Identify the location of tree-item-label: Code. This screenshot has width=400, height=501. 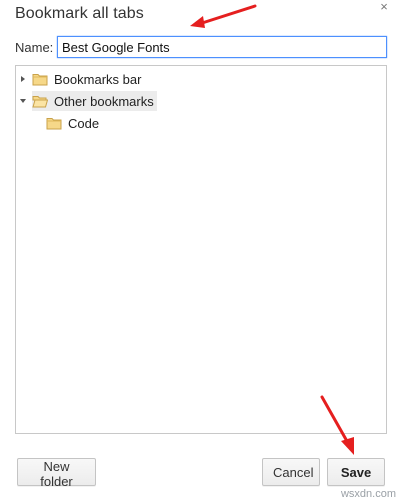
(84, 123).